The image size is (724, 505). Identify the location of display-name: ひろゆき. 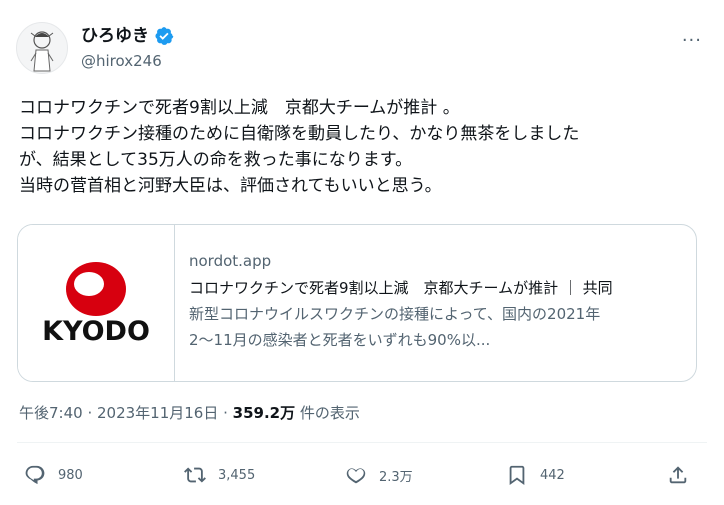
(115, 36).